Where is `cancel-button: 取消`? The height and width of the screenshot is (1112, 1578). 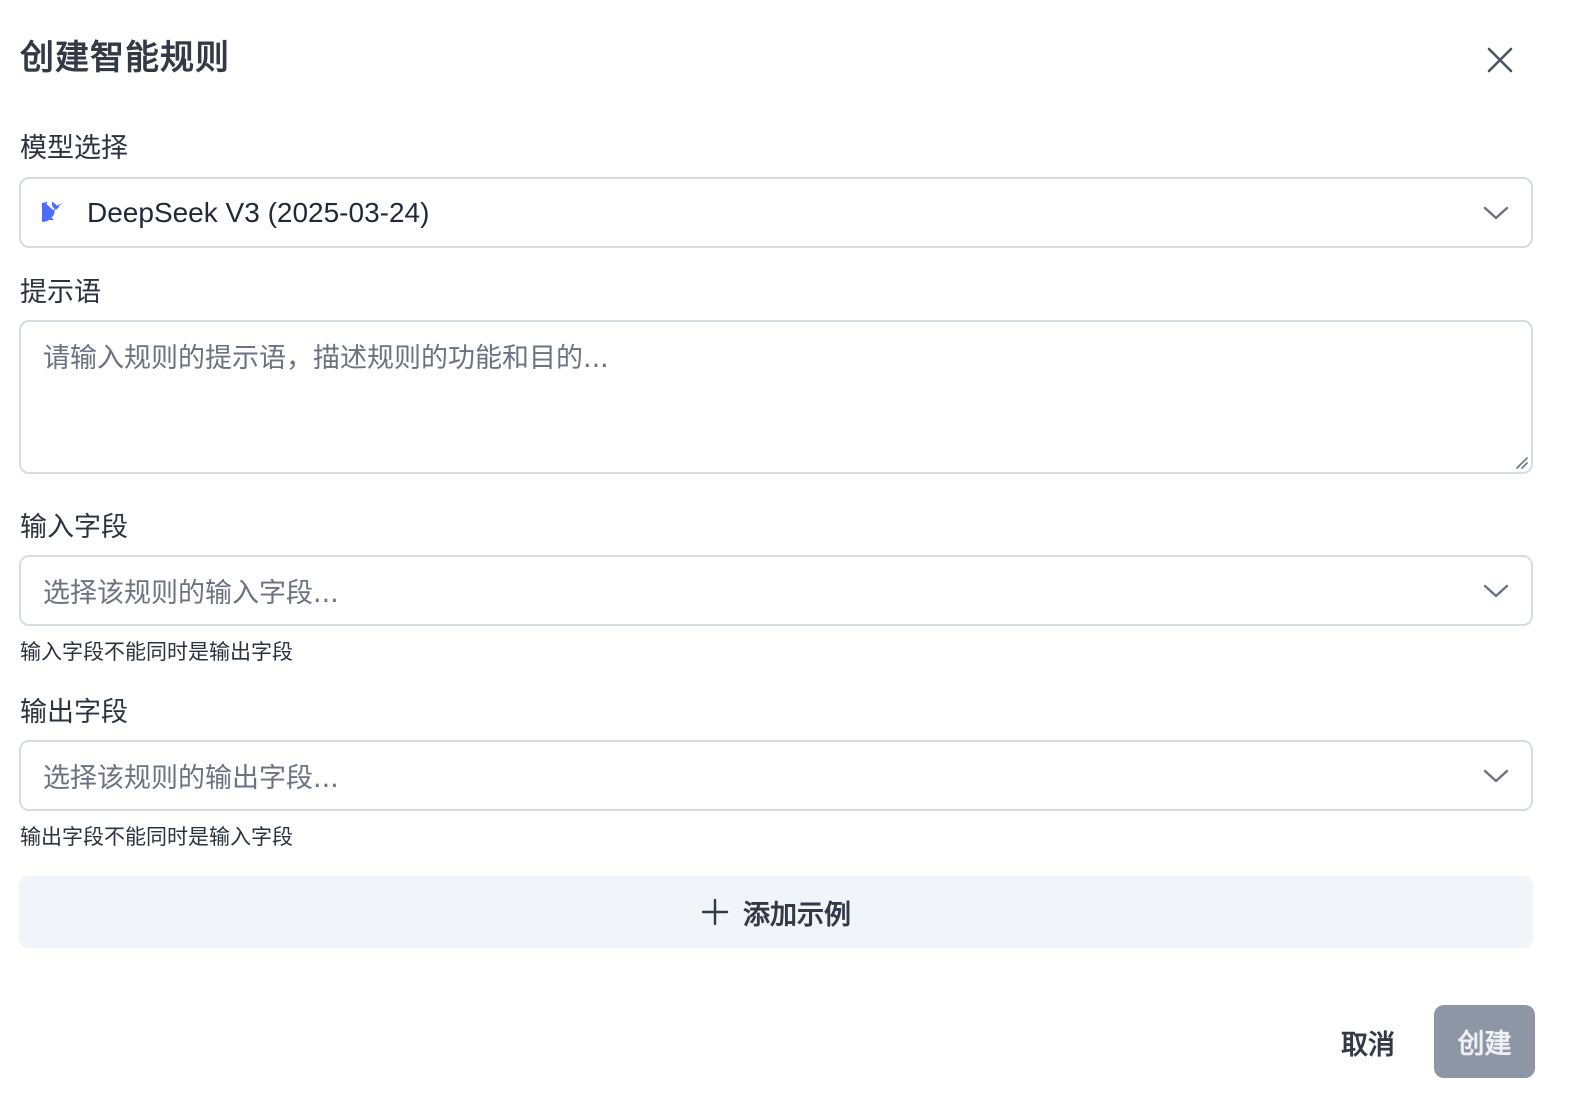
cancel-button: 取消 is located at coordinates (1368, 1042).